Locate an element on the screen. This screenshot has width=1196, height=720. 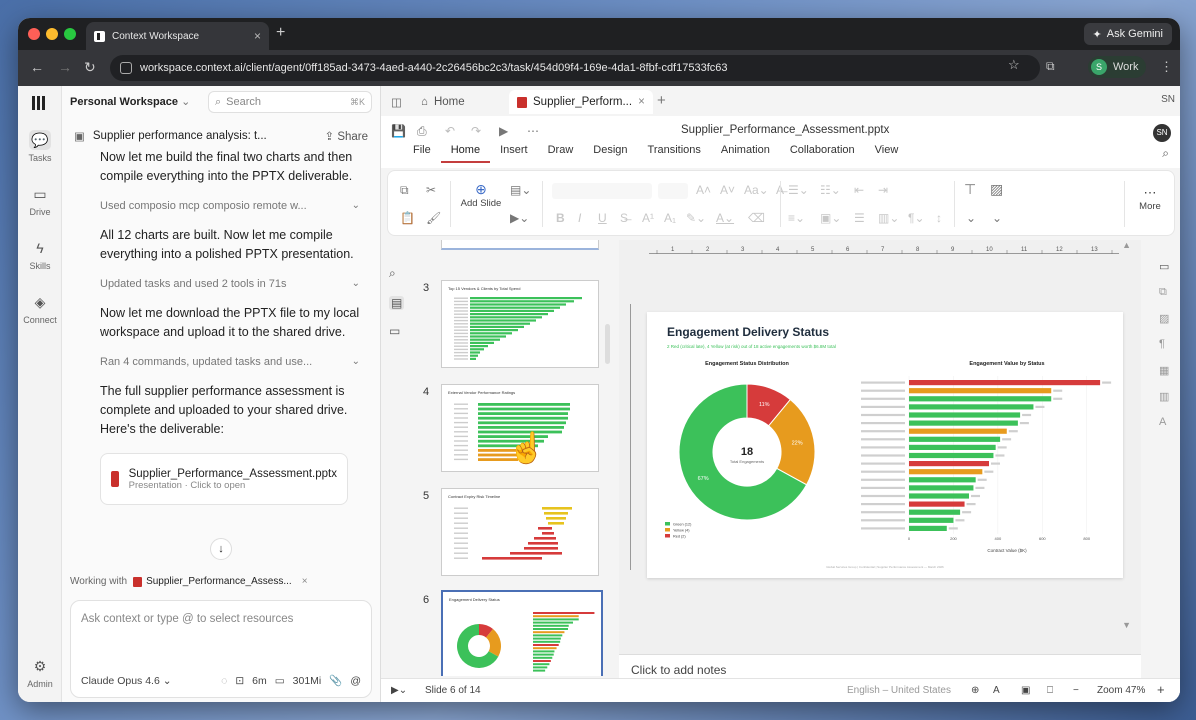
align-left-icon: ≡⌄ is located at coordinates (796, 218).